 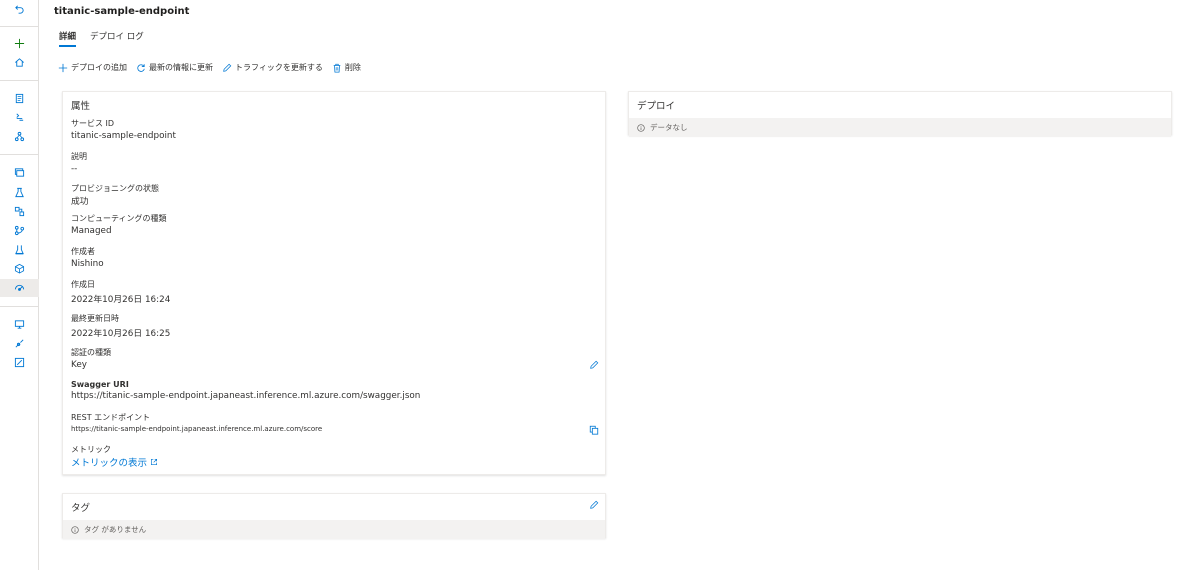 What do you see at coordinates (19, 192) in the screenshot?
I see `experiments-icon` at bounding box center [19, 192].